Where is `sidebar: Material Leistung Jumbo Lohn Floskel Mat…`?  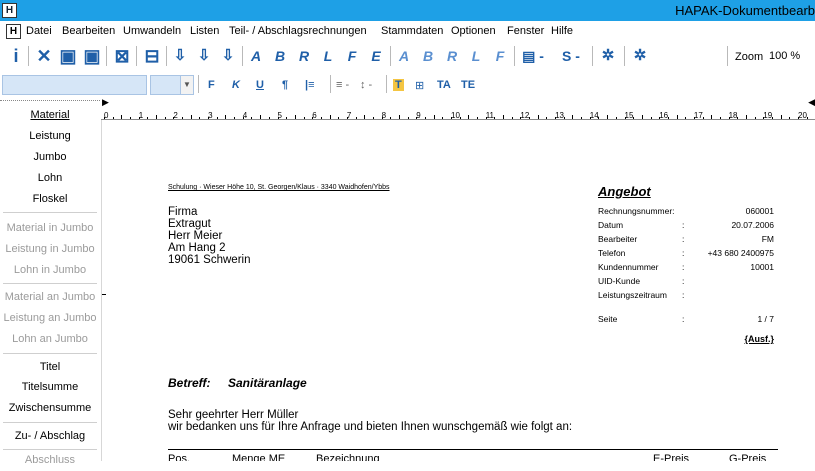 sidebar: Material Leistung Jumbo Lohn Floskel Mat… is located at coordinates (51, 282).